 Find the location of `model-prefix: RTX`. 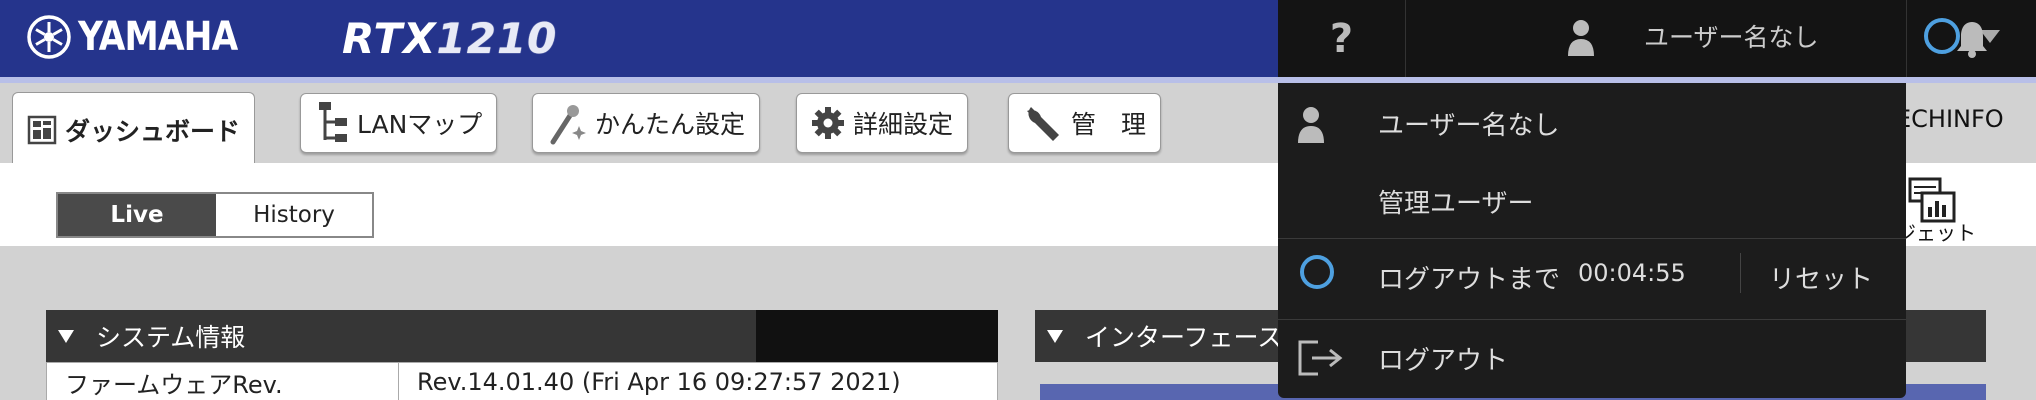

model-prefix: RTX is located at coordinates (389, 38).